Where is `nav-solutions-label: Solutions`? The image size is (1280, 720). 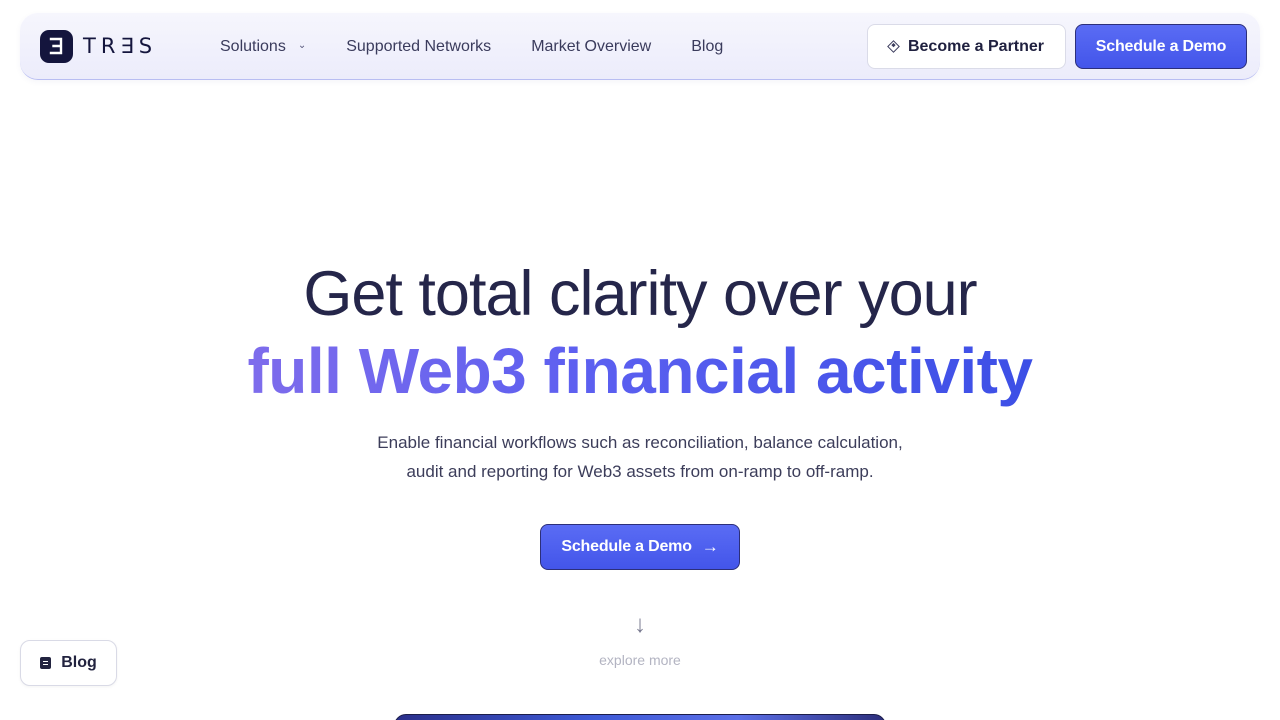
nav-solutions-label: Solutions is located at coordinates (253, 46).